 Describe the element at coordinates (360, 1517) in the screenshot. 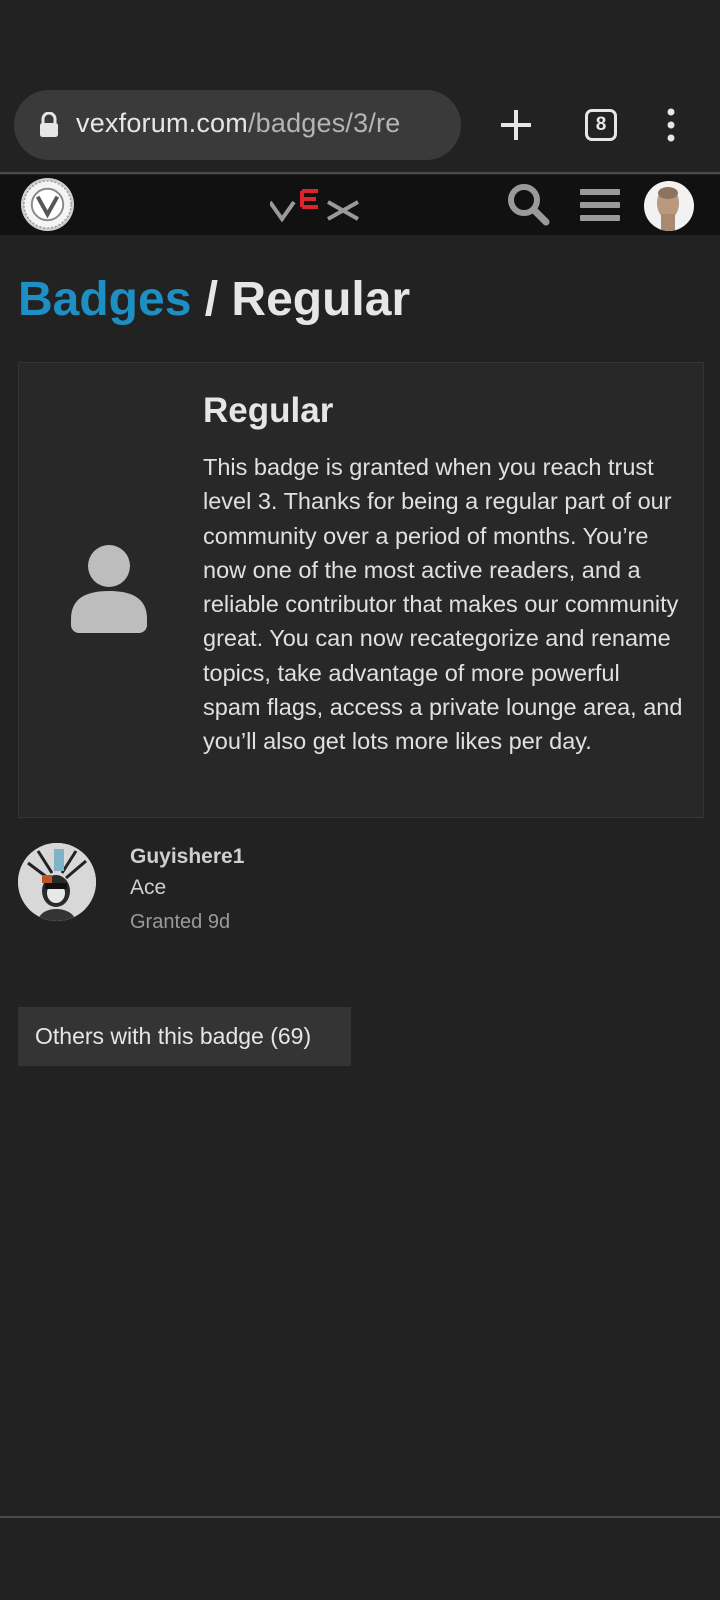

I see `bottom-divider` at that location.